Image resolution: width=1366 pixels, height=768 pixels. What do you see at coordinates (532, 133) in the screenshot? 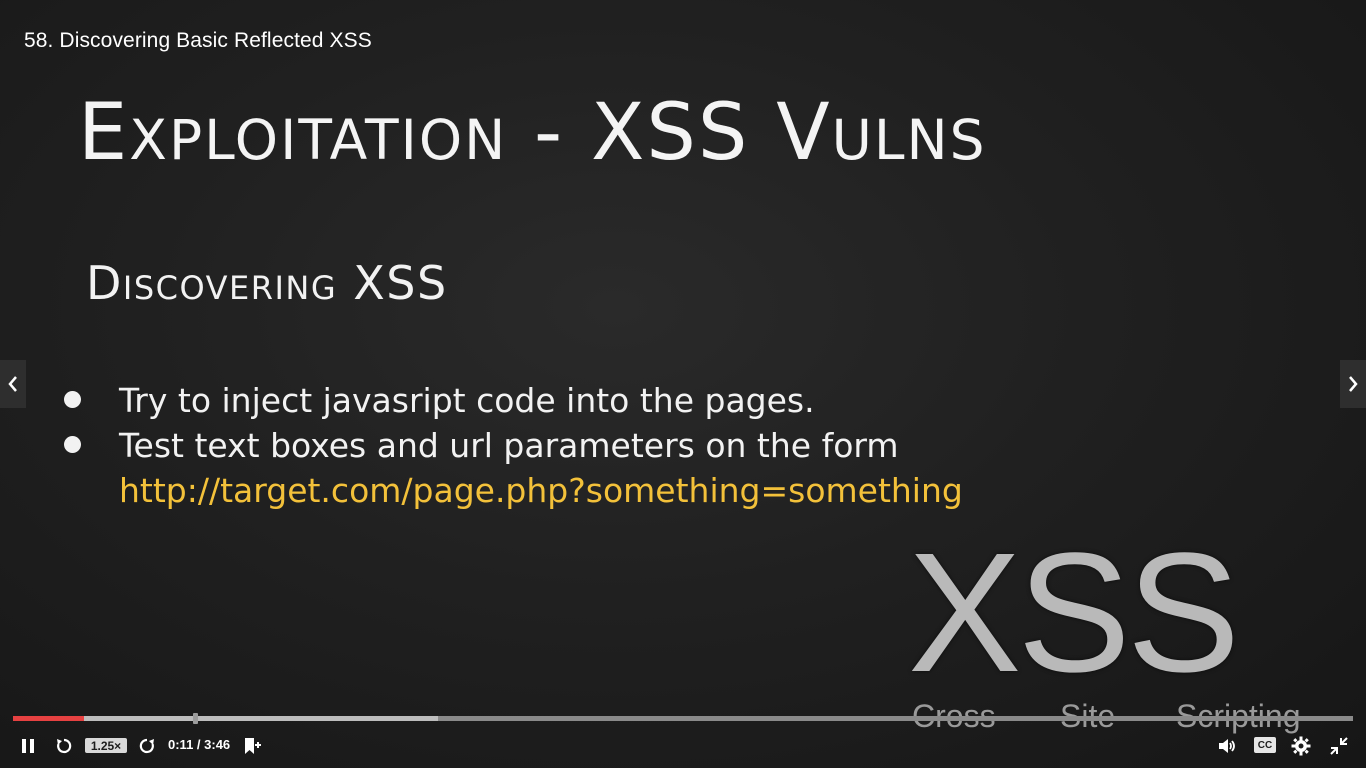
I see `slide-heading: Exploitation - XSS Vulns` at bounding box center [532, 133].